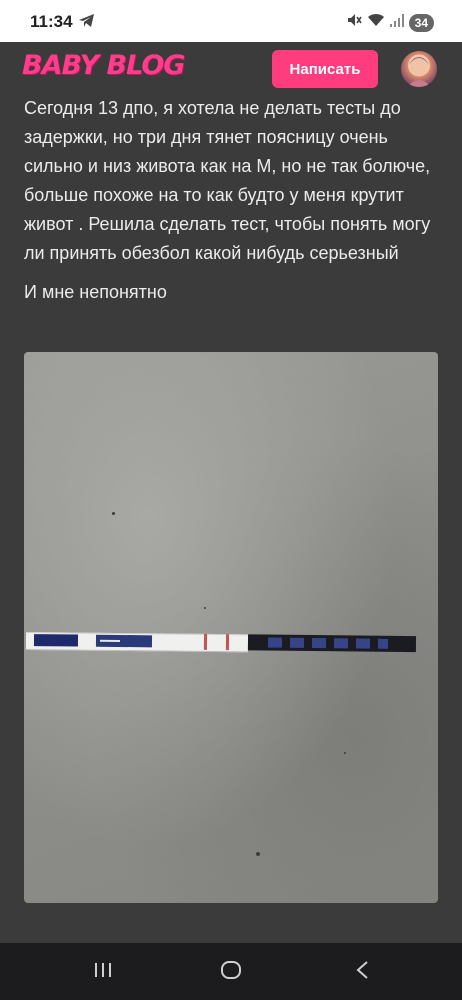 This screenshot has height=1000, width=462. Describe the element at coordinates (376, 22) in the screenshot. I see `wifi-icon` at that location.